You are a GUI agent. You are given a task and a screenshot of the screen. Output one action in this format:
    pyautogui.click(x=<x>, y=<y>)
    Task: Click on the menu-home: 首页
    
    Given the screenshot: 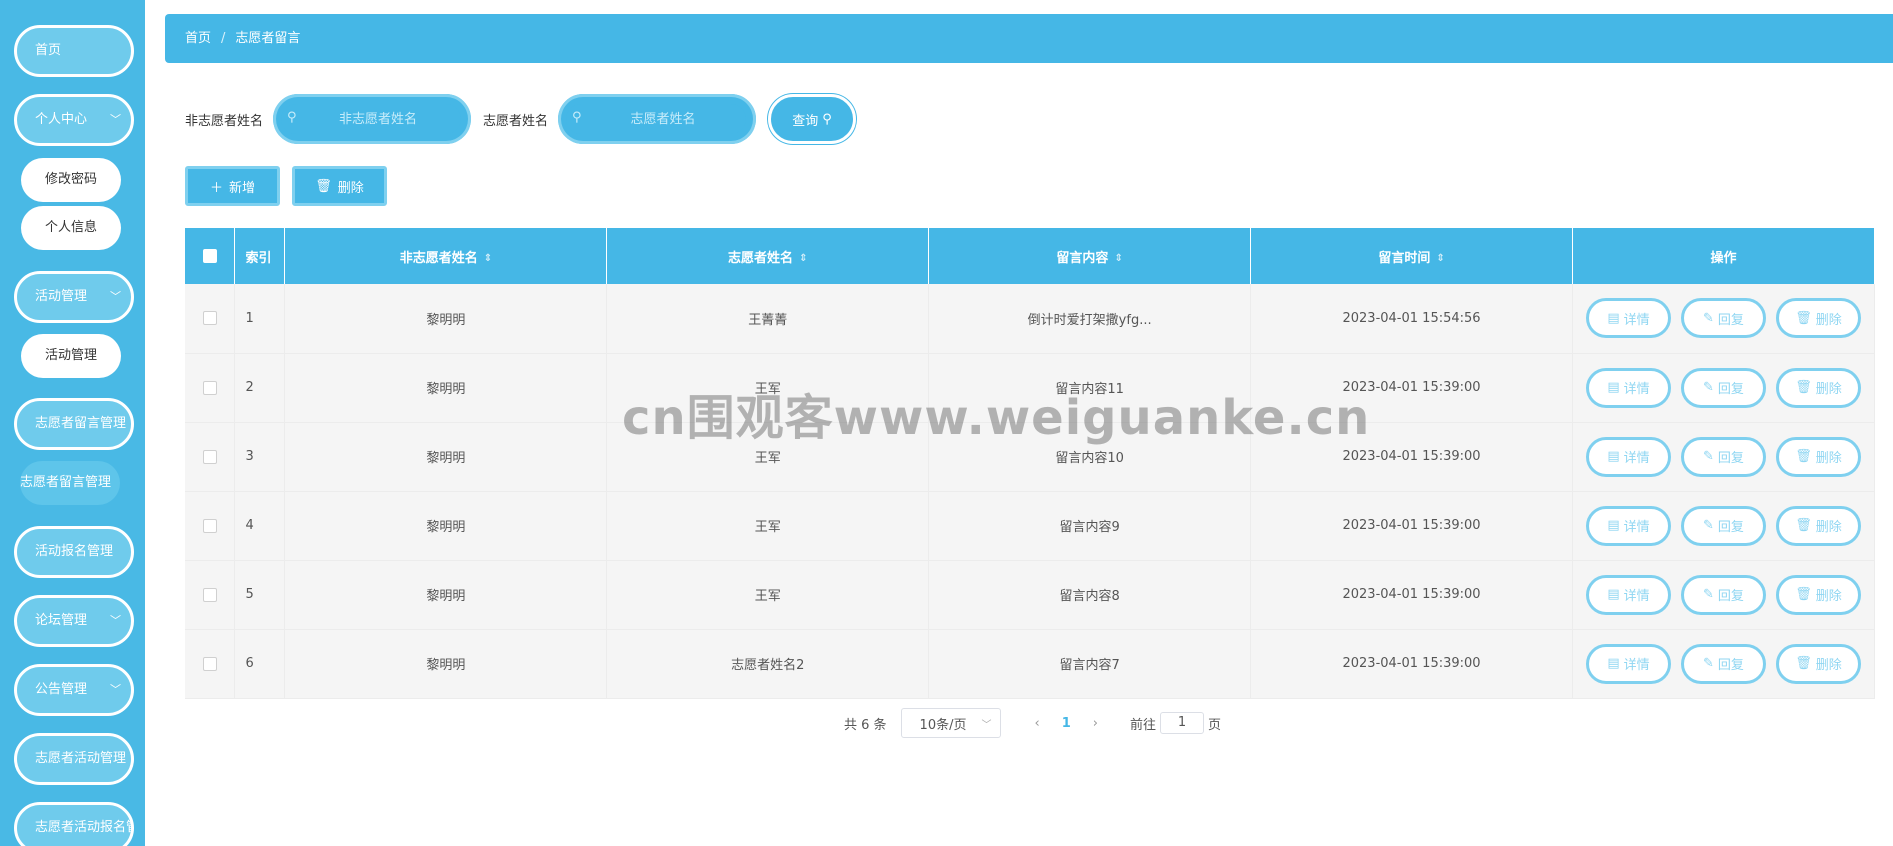 What is the action you would take?
    pyautogui.click(x=74, y=51)
    